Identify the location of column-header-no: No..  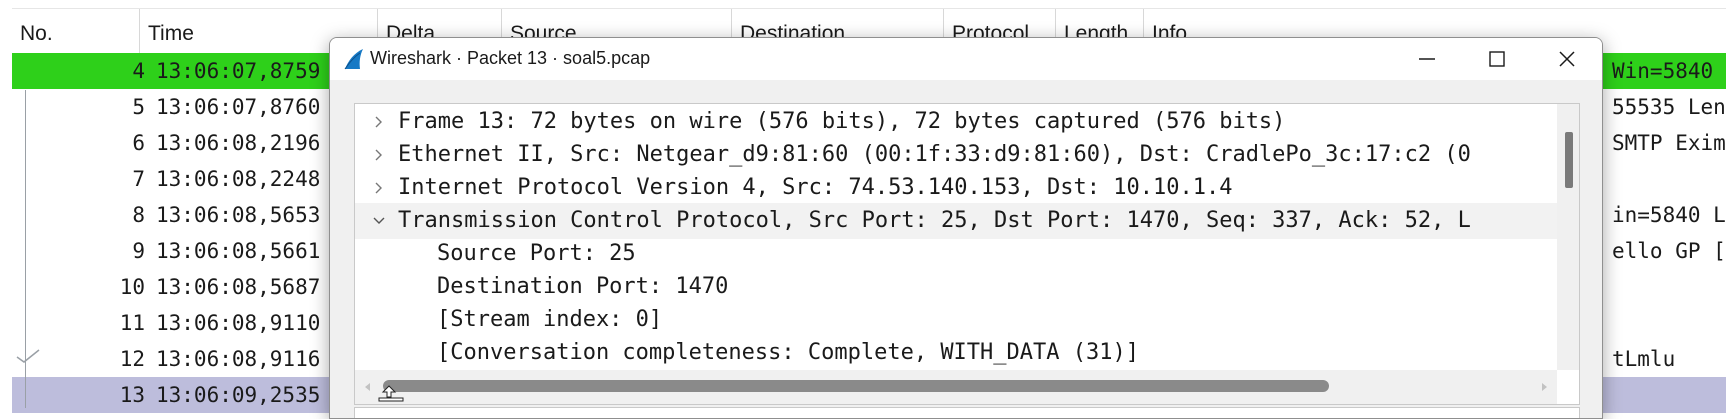
(76, 31).